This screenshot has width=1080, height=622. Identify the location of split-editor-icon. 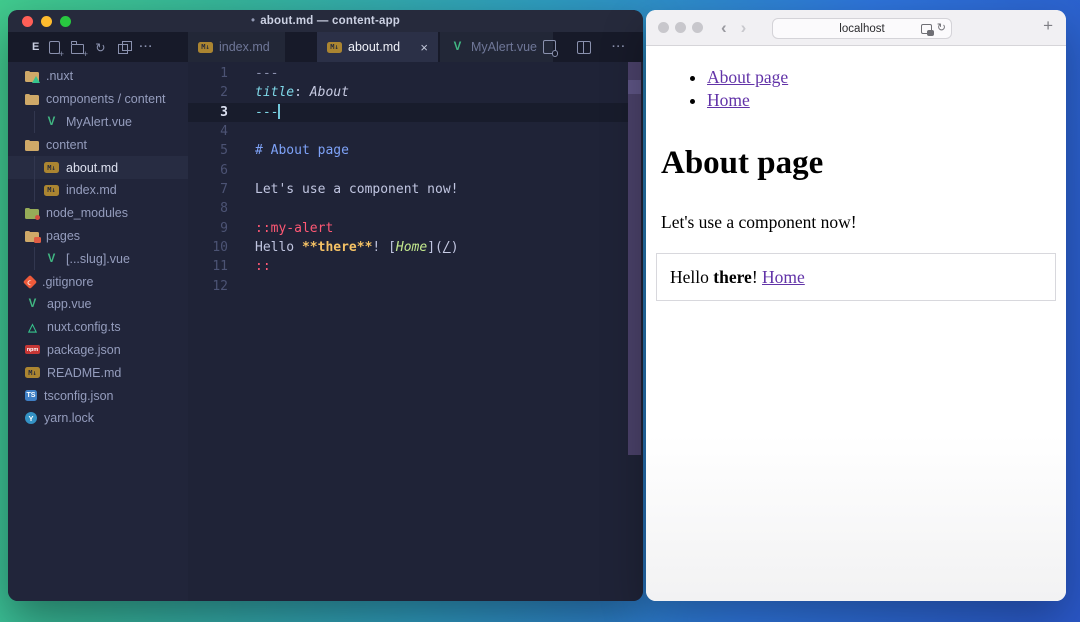
(584, 47).